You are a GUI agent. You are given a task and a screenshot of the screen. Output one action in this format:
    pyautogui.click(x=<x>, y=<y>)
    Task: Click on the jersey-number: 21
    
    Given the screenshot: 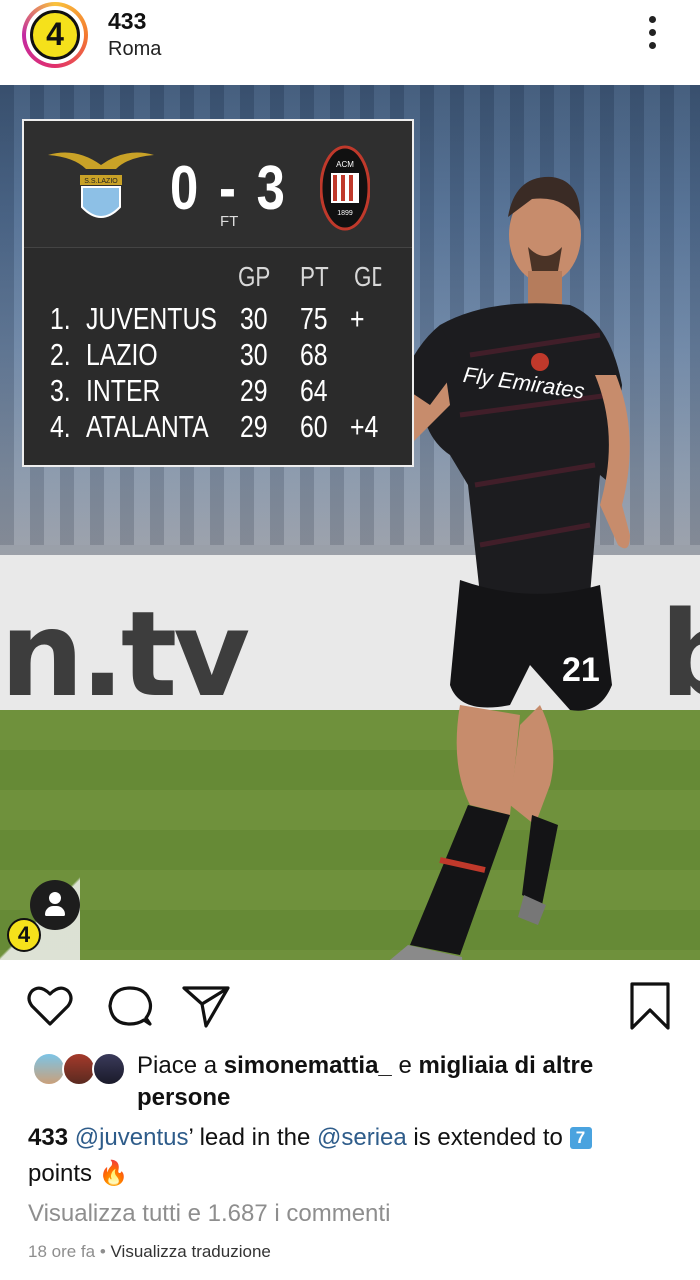 What is the action you would take?
    pyautogui.click(x=581, y=670)
    